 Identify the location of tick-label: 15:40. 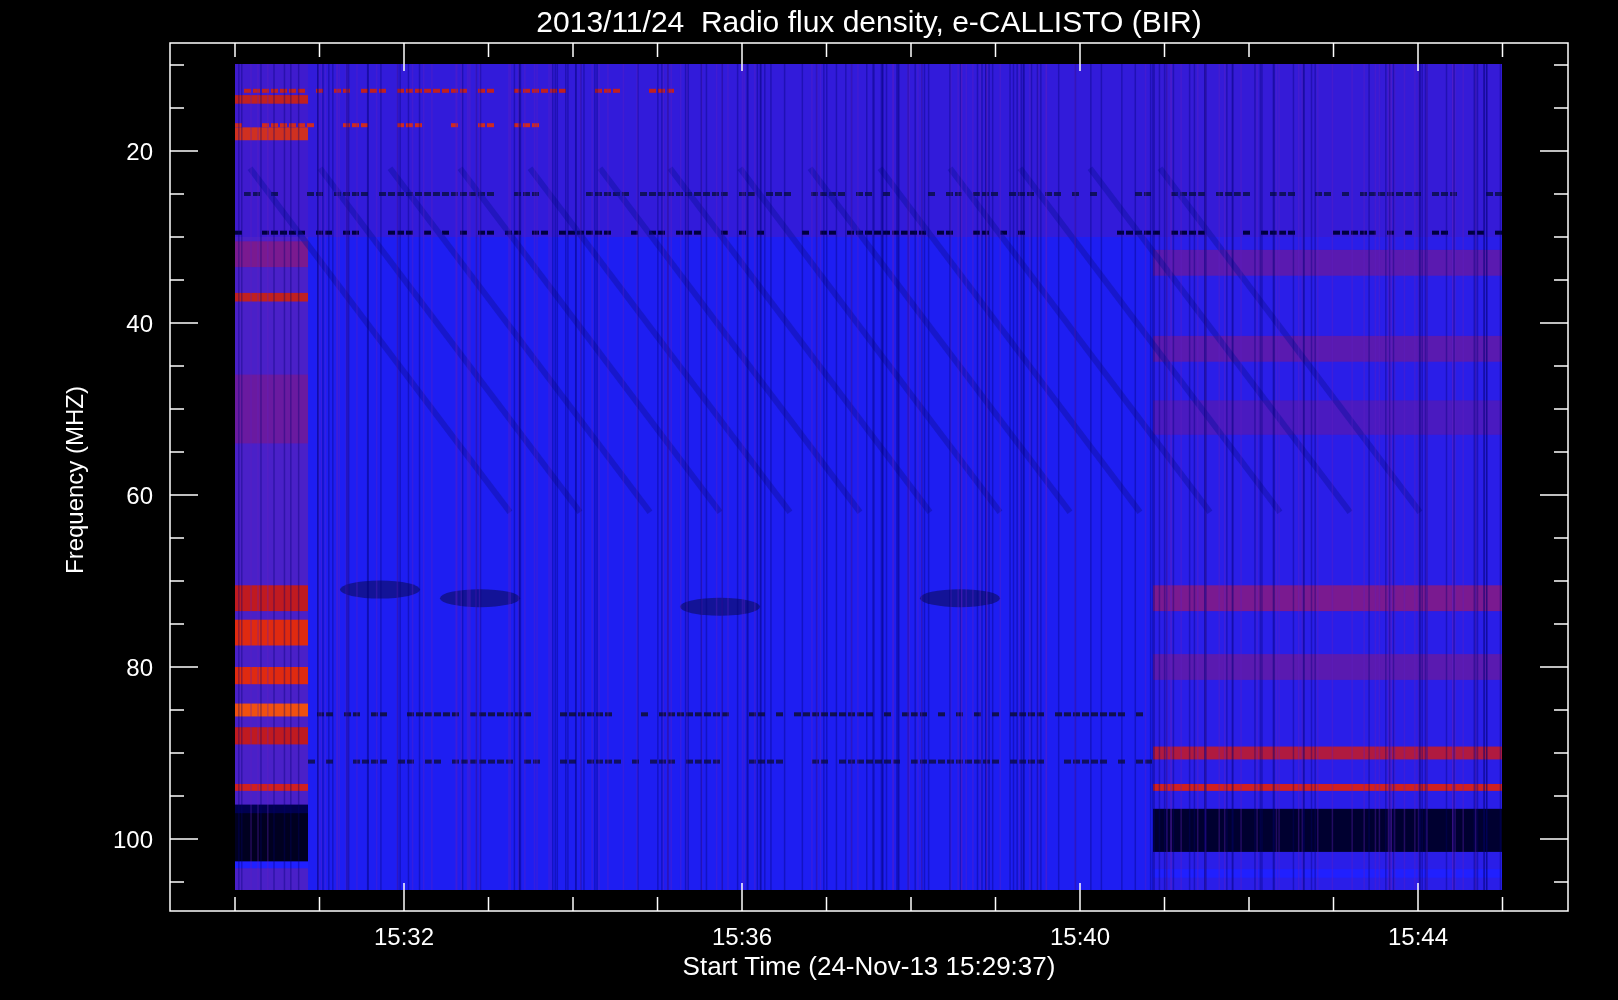
(1080, 936).